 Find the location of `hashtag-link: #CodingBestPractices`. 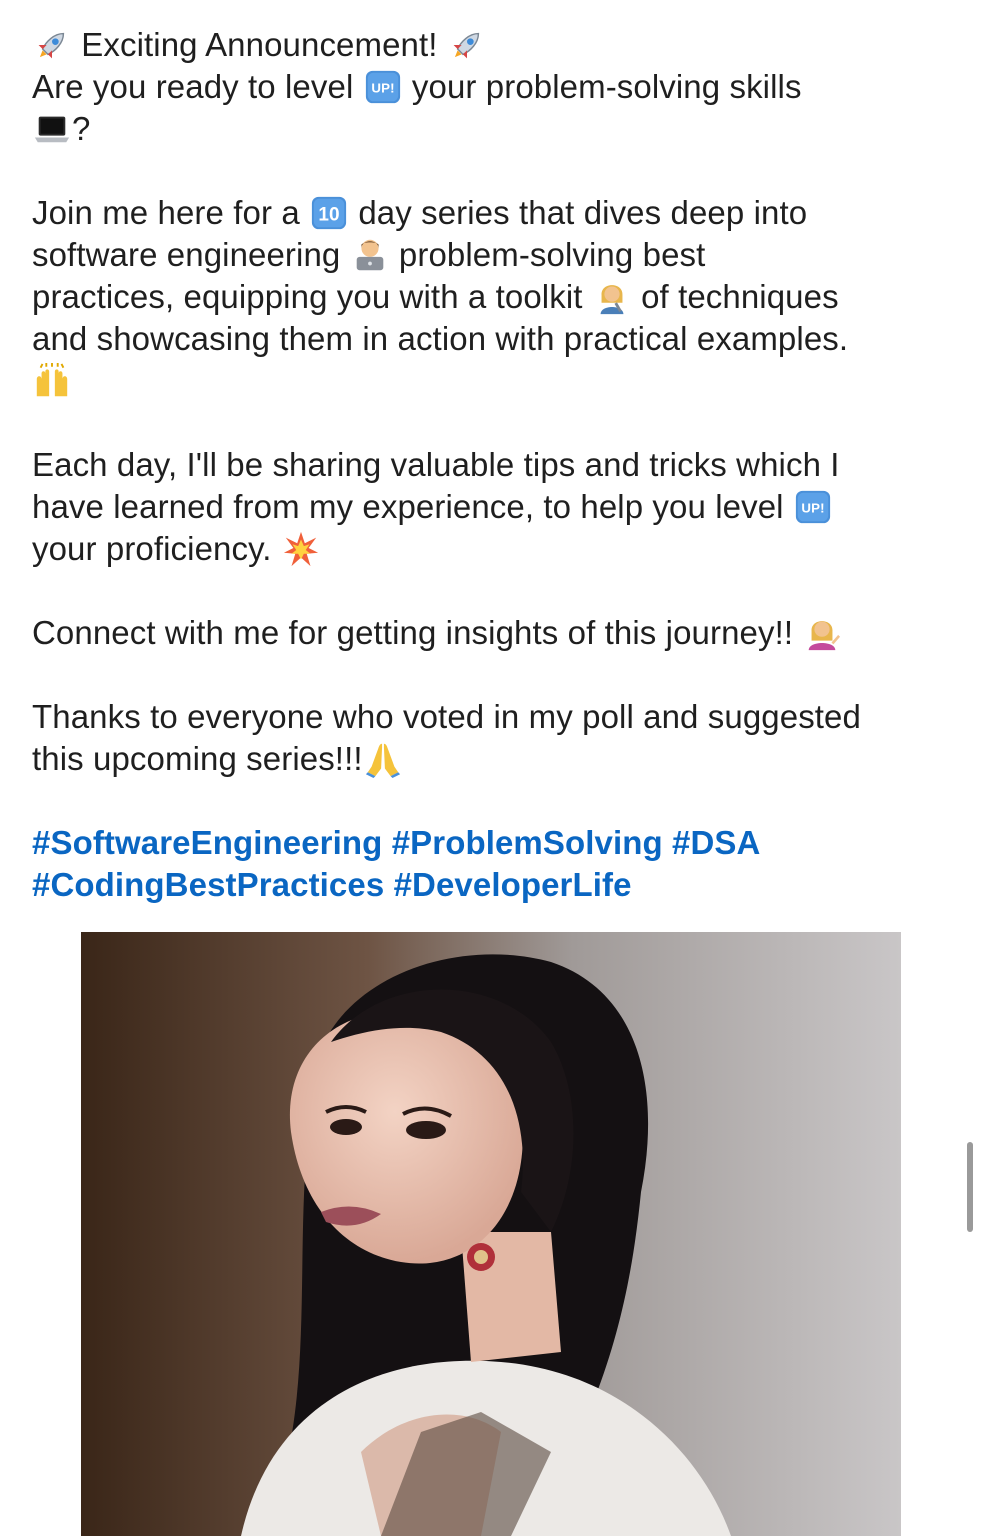

hashtag-link: #CodingBestPractices is located at coordinates (208, 884).